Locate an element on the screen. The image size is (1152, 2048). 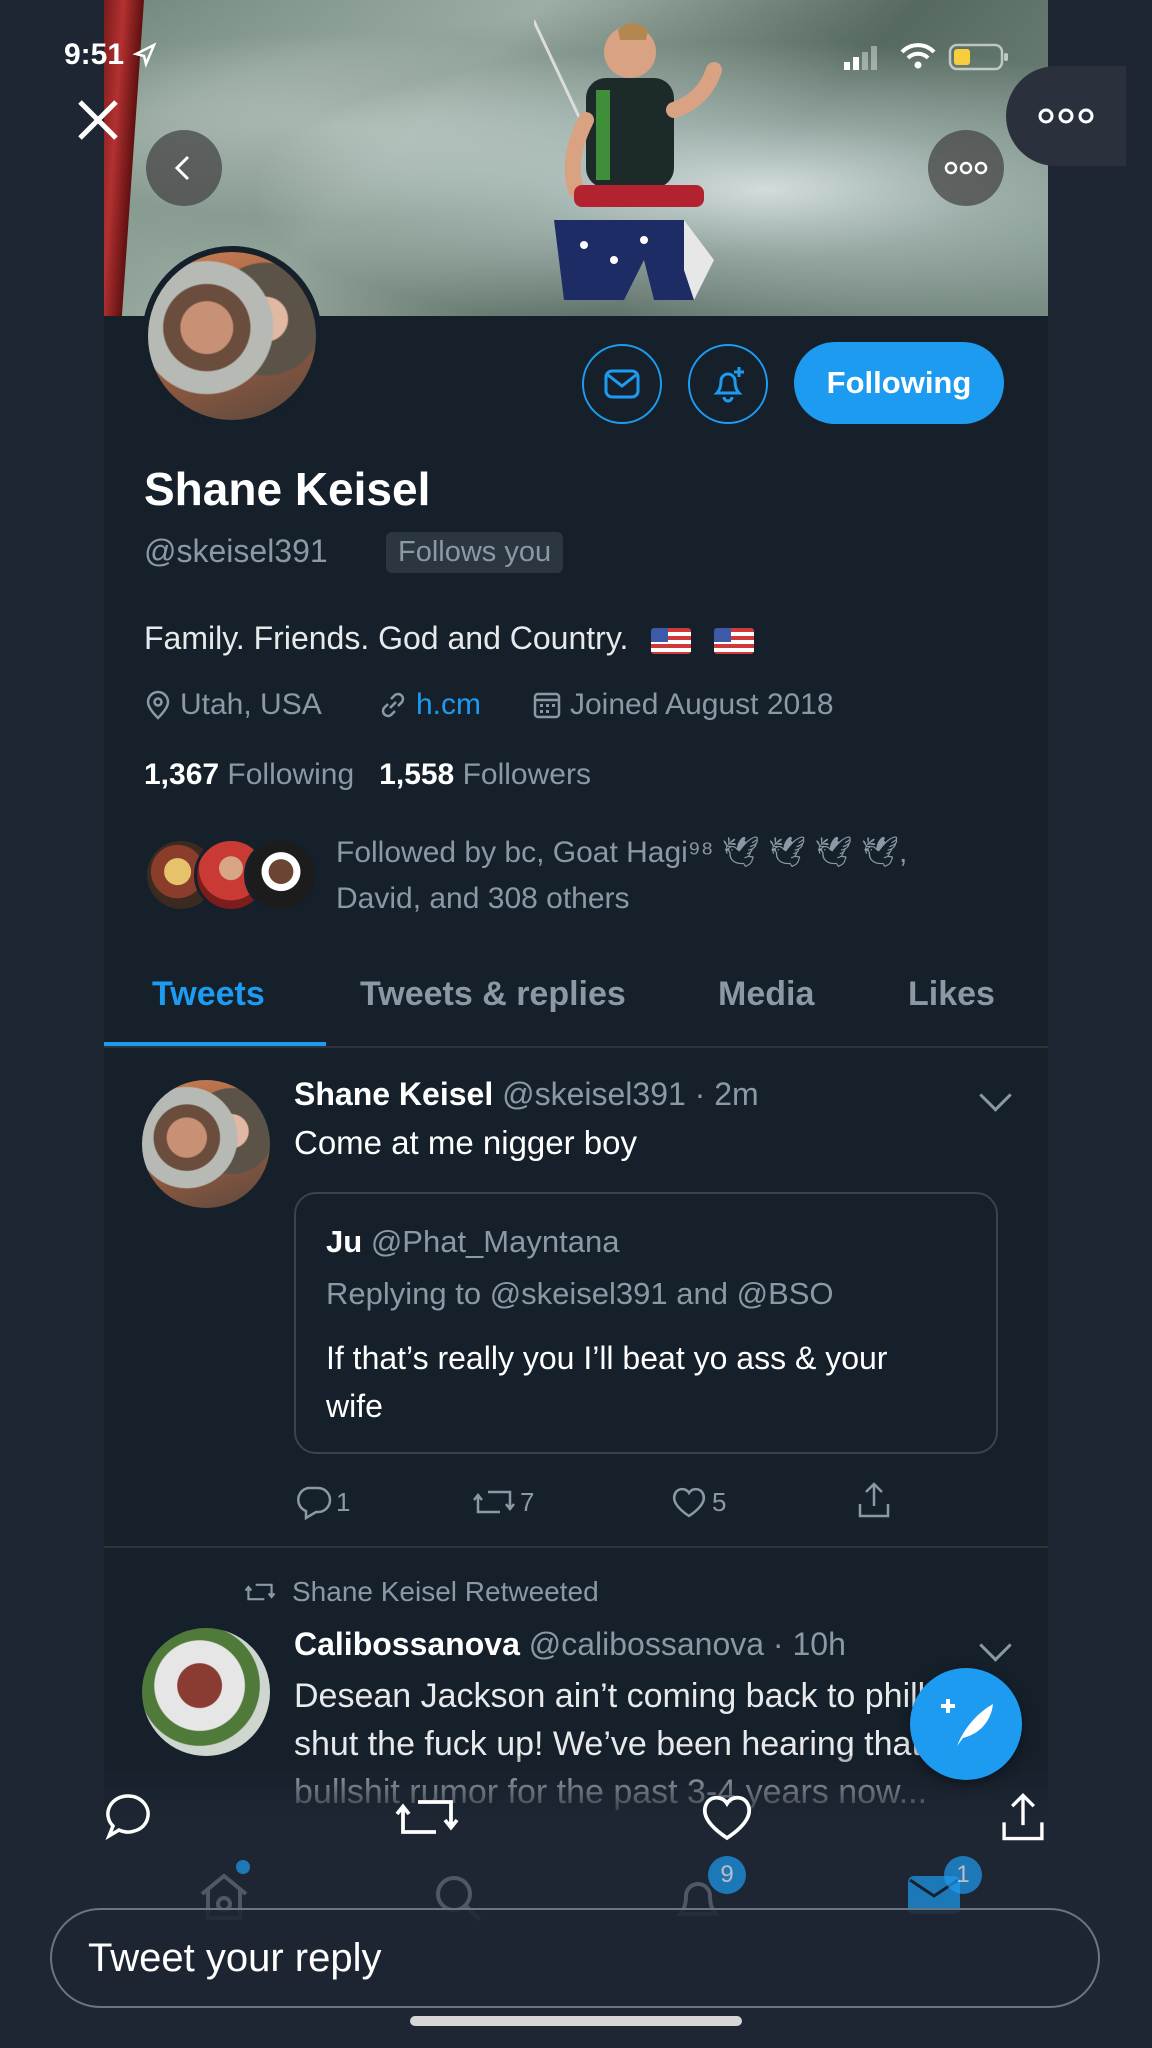
bio-text: Family. Friends. God and Country. is located at coordinates (386, 638).